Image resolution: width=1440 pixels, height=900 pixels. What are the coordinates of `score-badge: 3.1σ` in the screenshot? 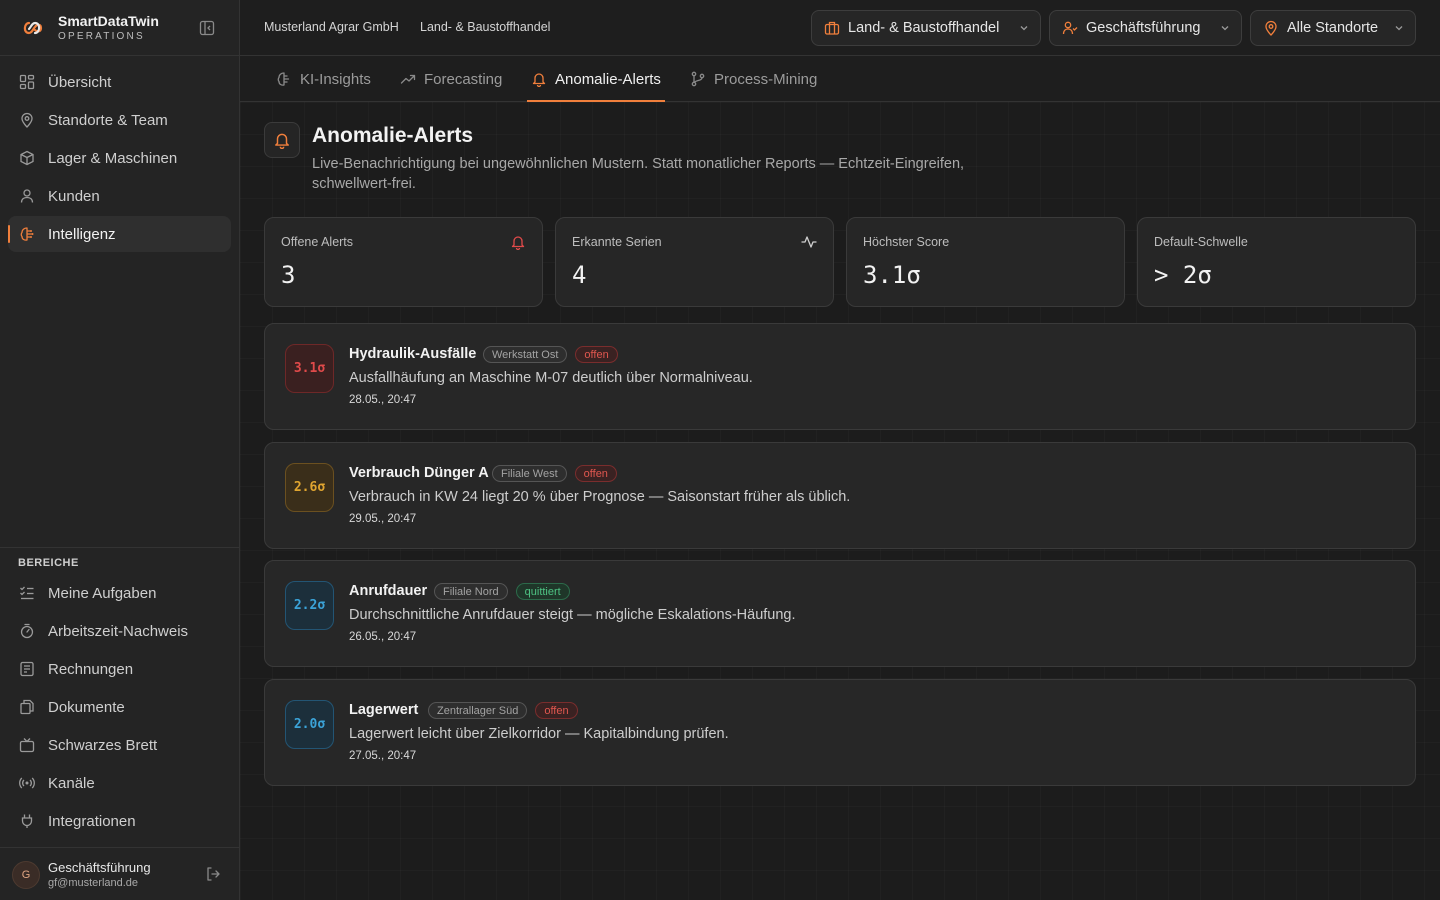 It's located at (309, 368).